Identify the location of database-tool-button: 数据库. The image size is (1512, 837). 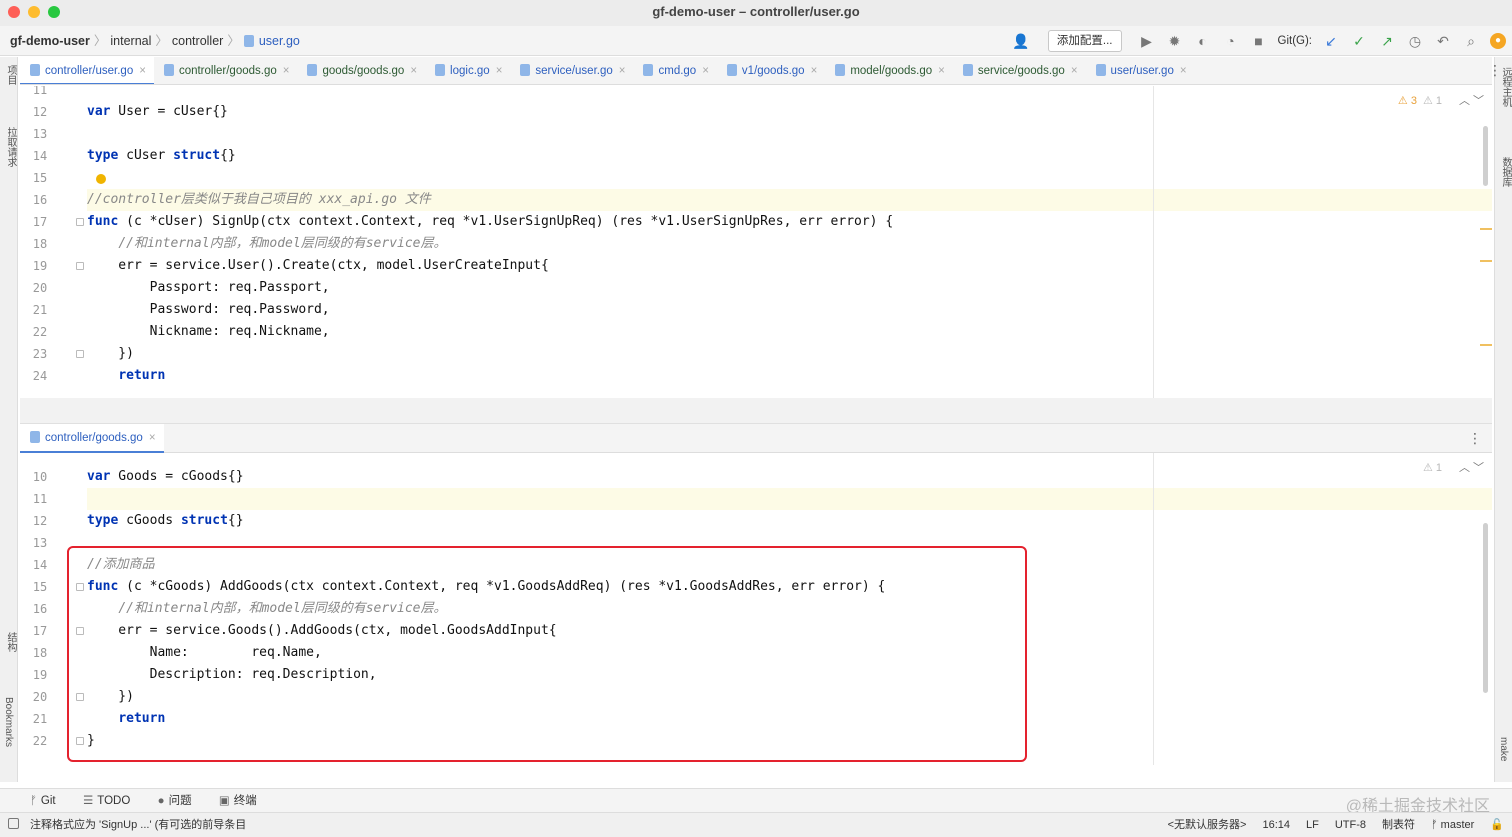
(1505, 172).